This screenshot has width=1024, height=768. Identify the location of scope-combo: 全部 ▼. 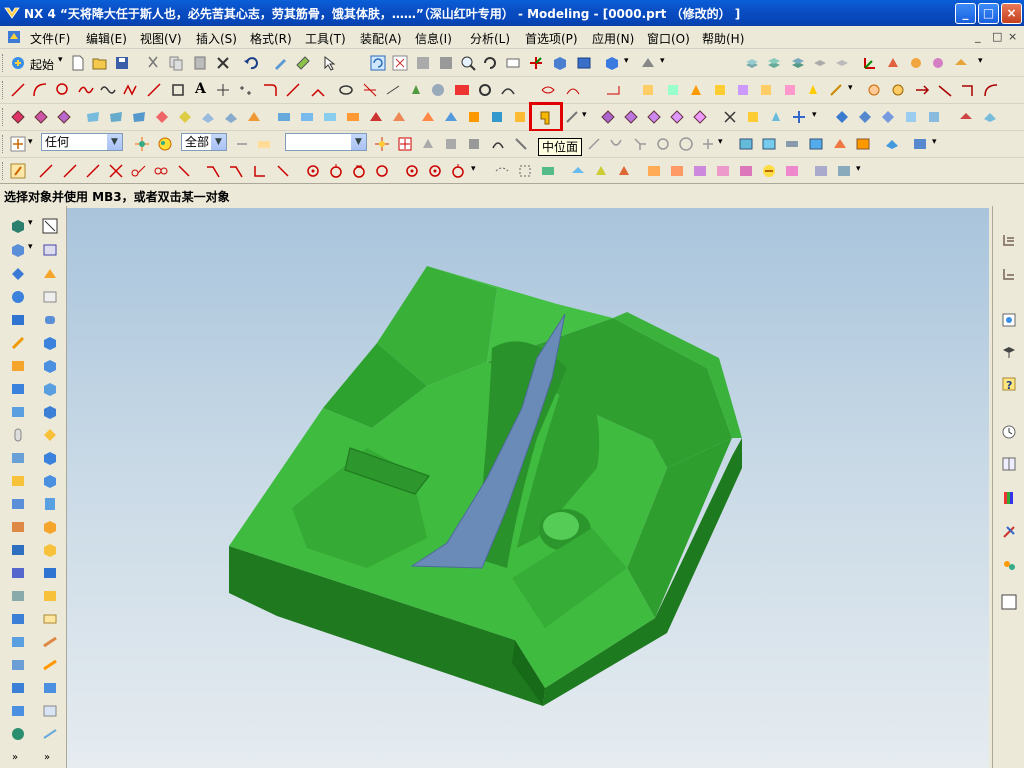
(204, 142).